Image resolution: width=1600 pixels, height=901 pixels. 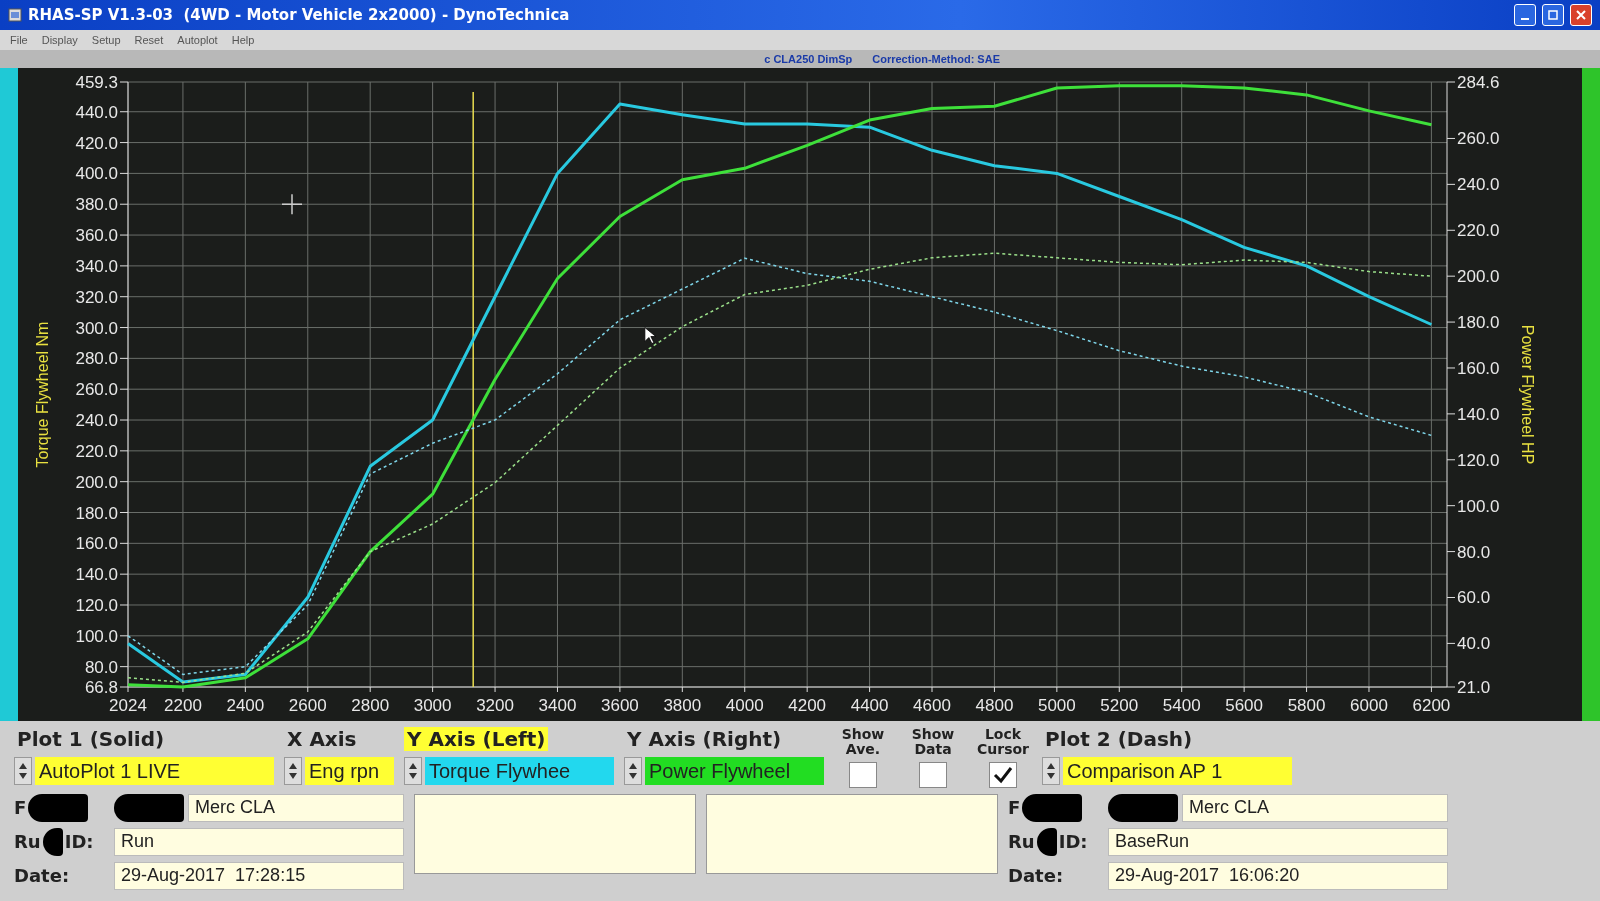 I want to click on axis-tick-label: 400.0, so click(x=96, y=174).